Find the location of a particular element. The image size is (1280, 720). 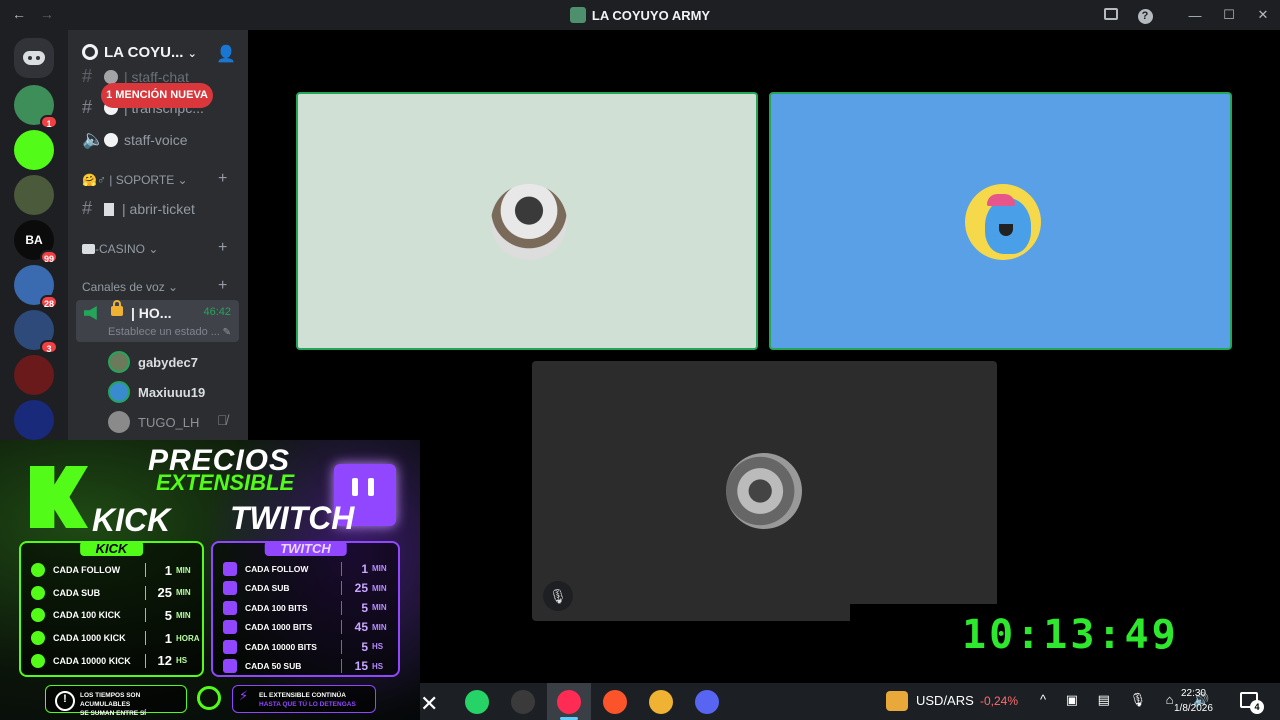

currency-label: USD/ARS is located at coordinates (945, 700).